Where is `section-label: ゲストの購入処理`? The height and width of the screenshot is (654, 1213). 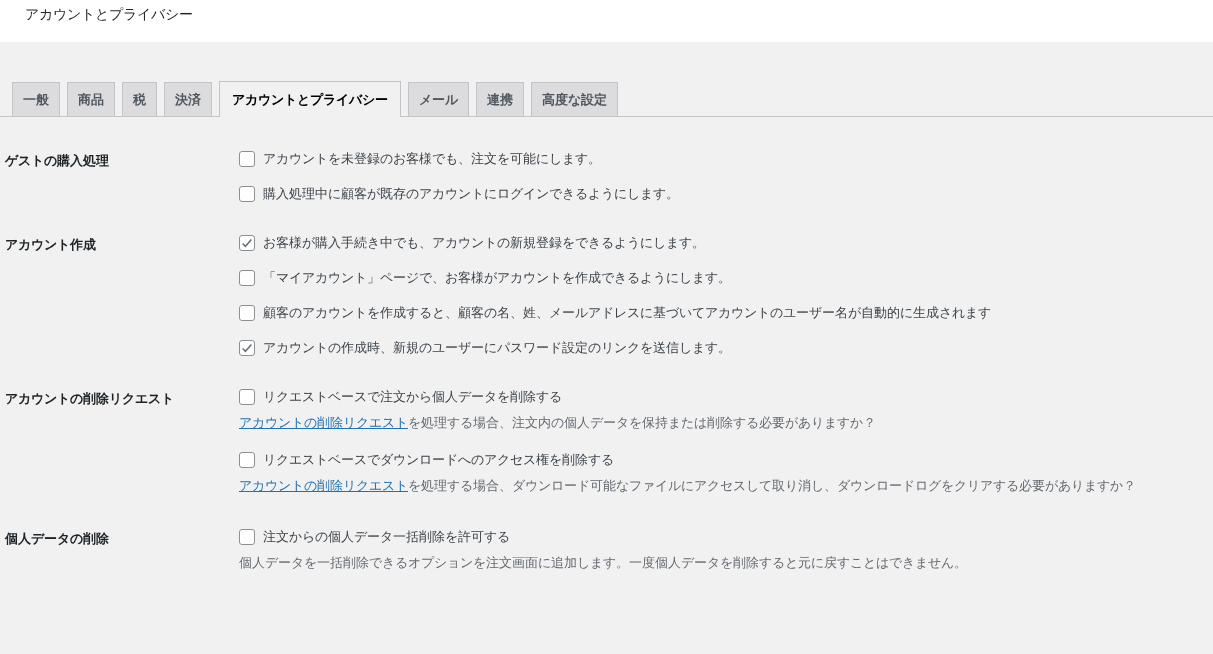 section-label: ゲストの購入処理 is located at coordinates (57, 161).